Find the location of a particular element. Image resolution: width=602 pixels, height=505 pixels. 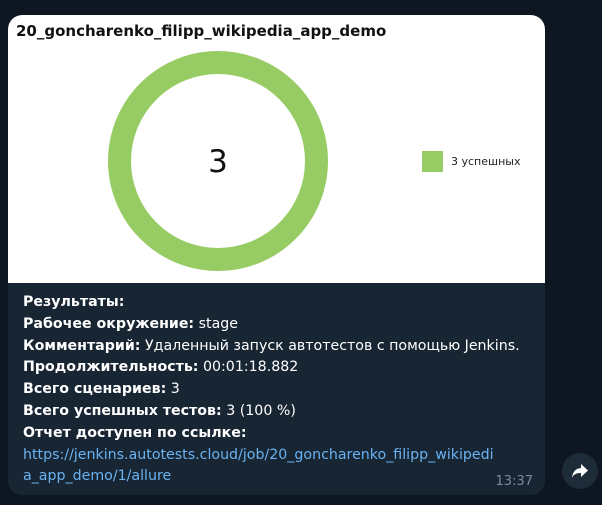

report-label: Отчет доступен по ссылке: is located at coordinates (135, 432).